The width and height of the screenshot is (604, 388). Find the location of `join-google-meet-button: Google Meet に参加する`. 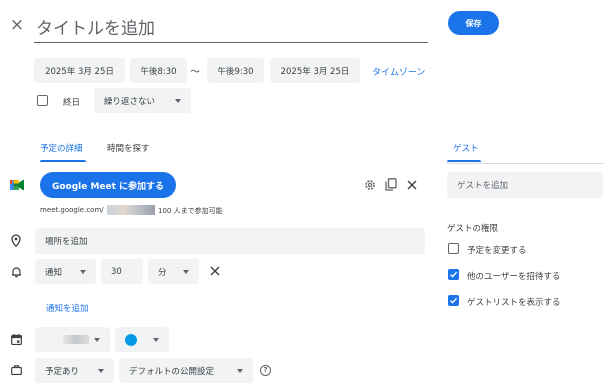

join-google-meet-button: Google Meet に参加する is located at coordinates (108, 185).